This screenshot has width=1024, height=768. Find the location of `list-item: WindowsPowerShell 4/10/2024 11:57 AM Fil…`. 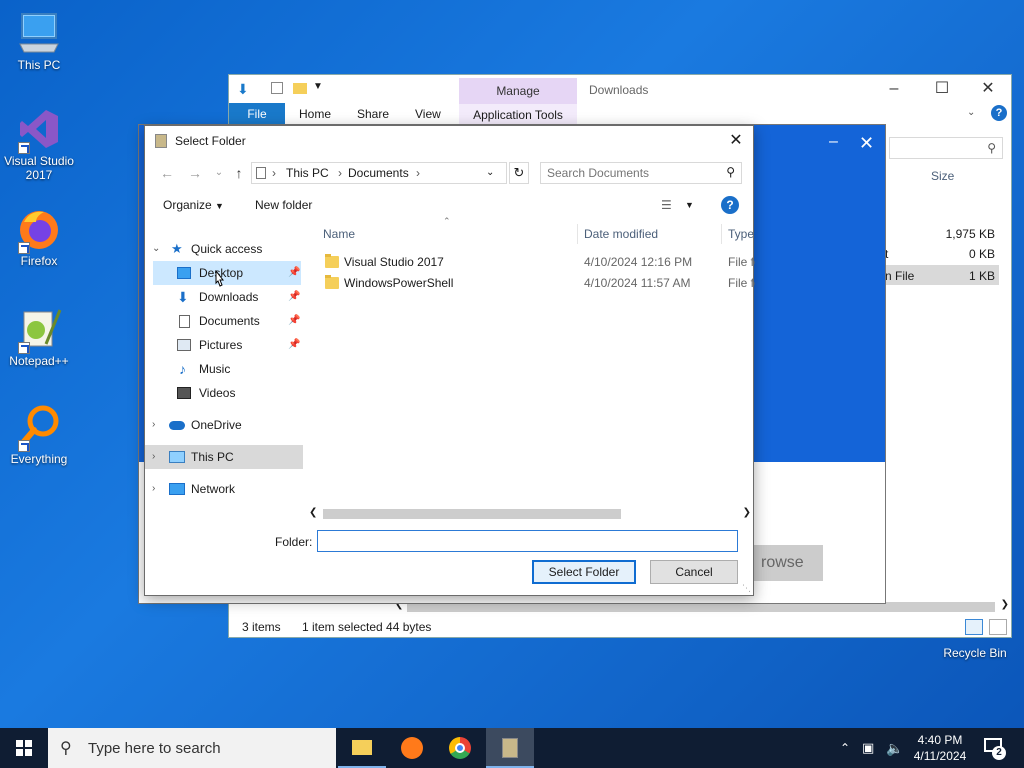

list-item: WindowsPowerShell 4/10/2024 11:57 AM Fil… is located at coordinates (535, 283).